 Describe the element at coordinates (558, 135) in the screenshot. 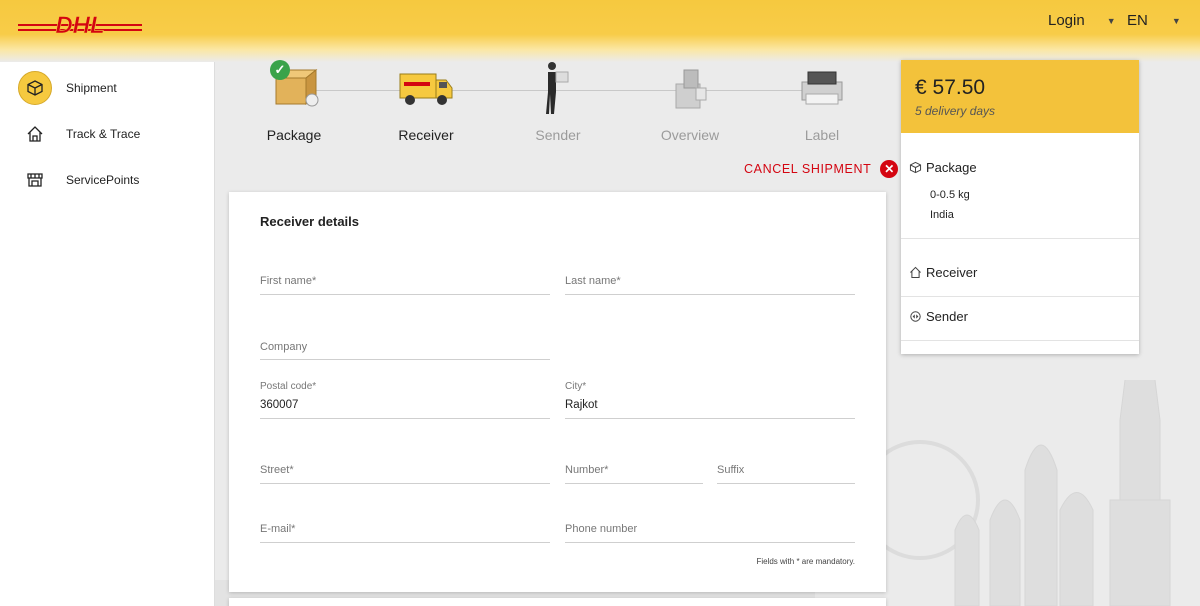

I see `step-label: Sender` at that location.